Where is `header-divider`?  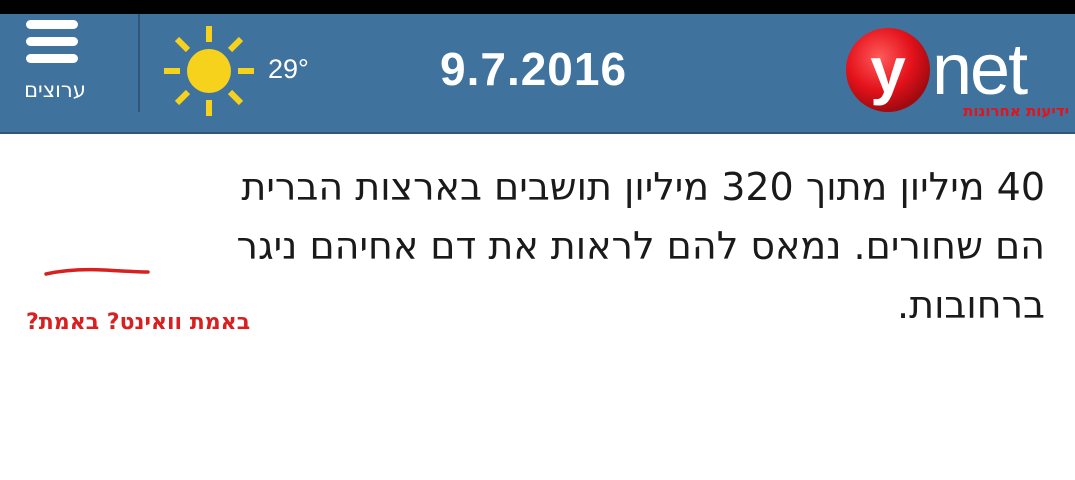 header-divider is located at coordinates (537, 133).